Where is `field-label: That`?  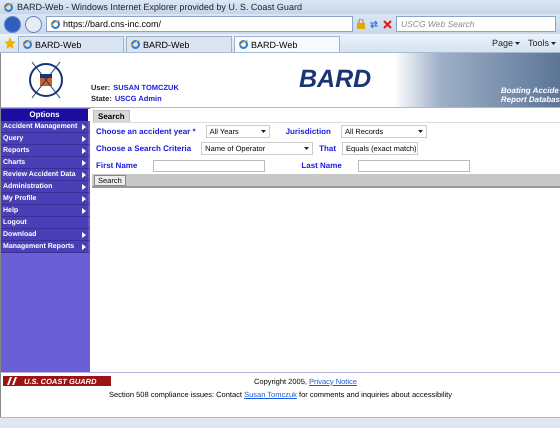
field-label: That is located at coordinates (327, 148).